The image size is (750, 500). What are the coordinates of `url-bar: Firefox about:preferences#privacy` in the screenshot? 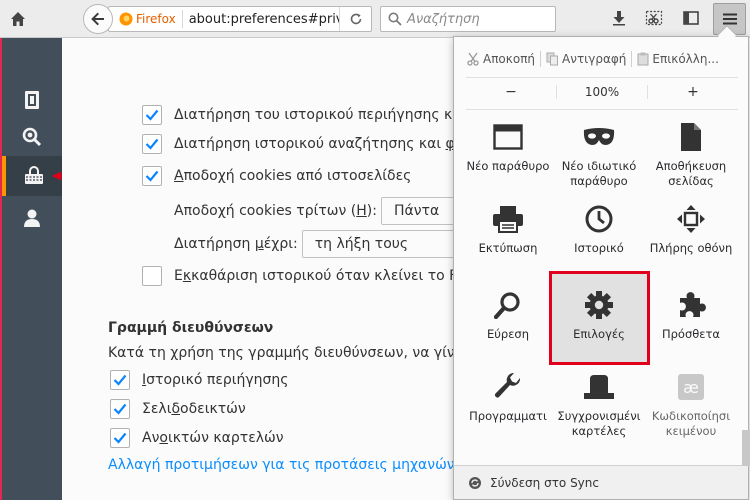 It's located at (240, 19).